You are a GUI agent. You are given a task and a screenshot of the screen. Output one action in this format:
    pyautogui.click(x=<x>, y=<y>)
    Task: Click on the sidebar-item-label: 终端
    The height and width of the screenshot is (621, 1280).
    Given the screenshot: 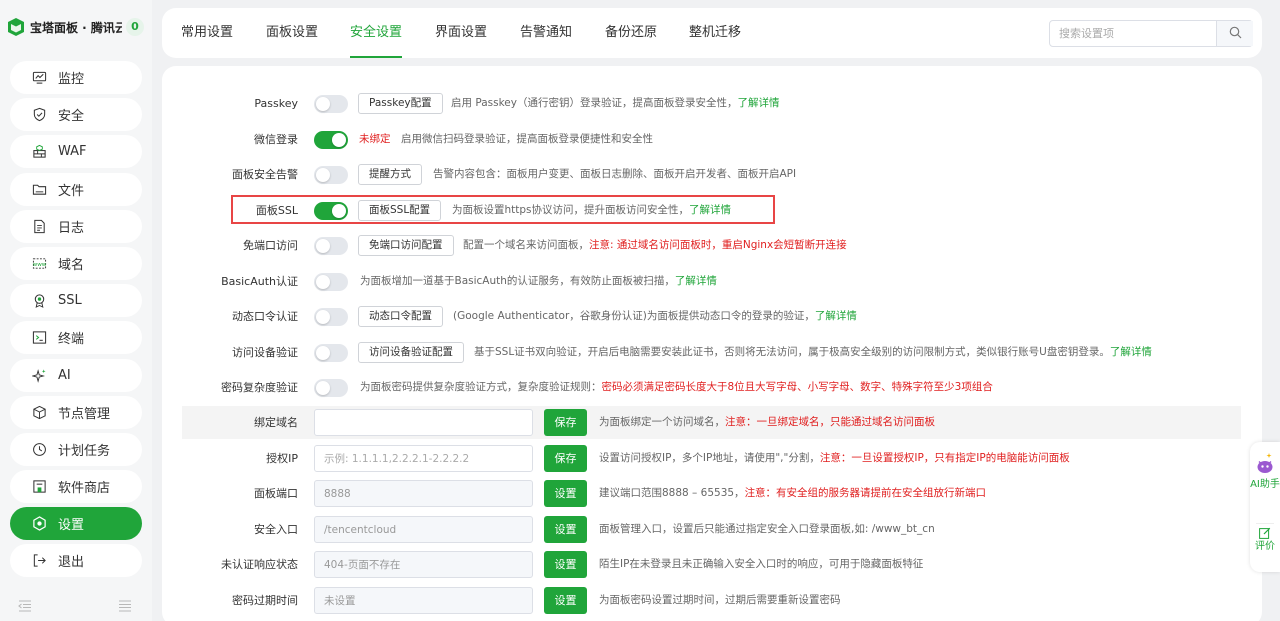 What is the action you would take?
    pyautogui.click(x=71, y=340)
    